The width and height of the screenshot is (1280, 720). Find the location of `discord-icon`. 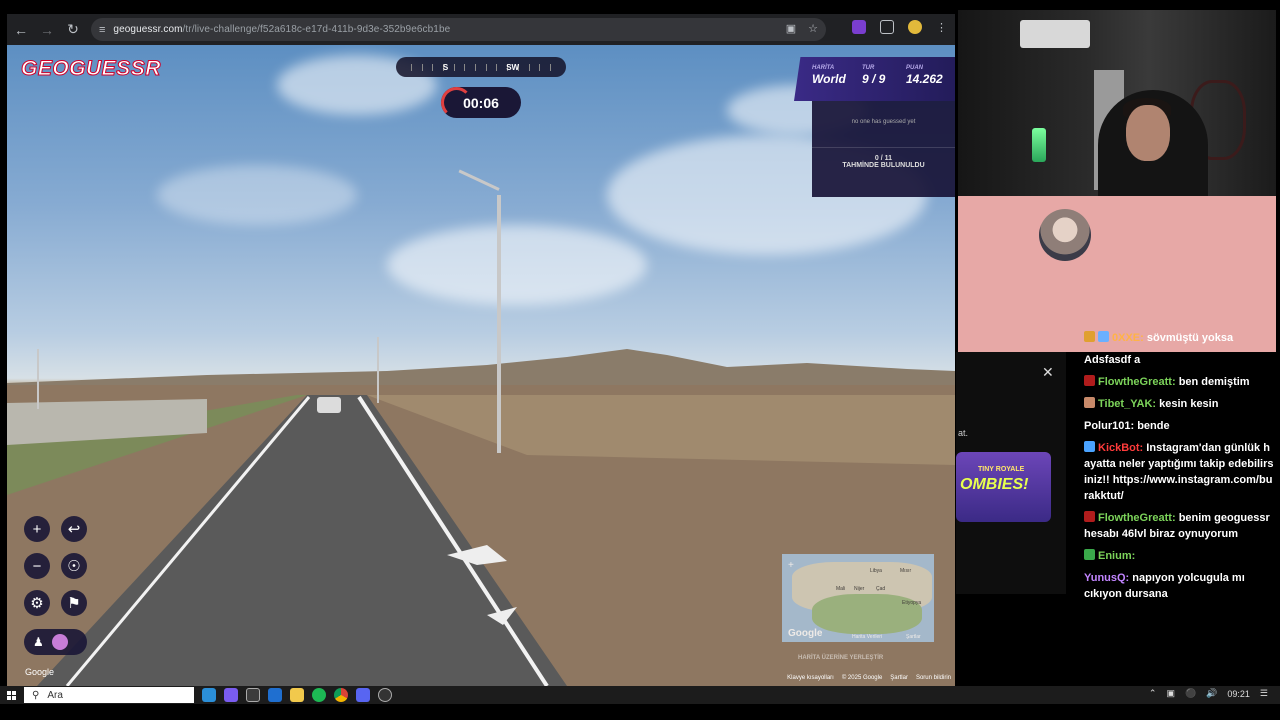

discord-icon is located at coordinates (363, 695).